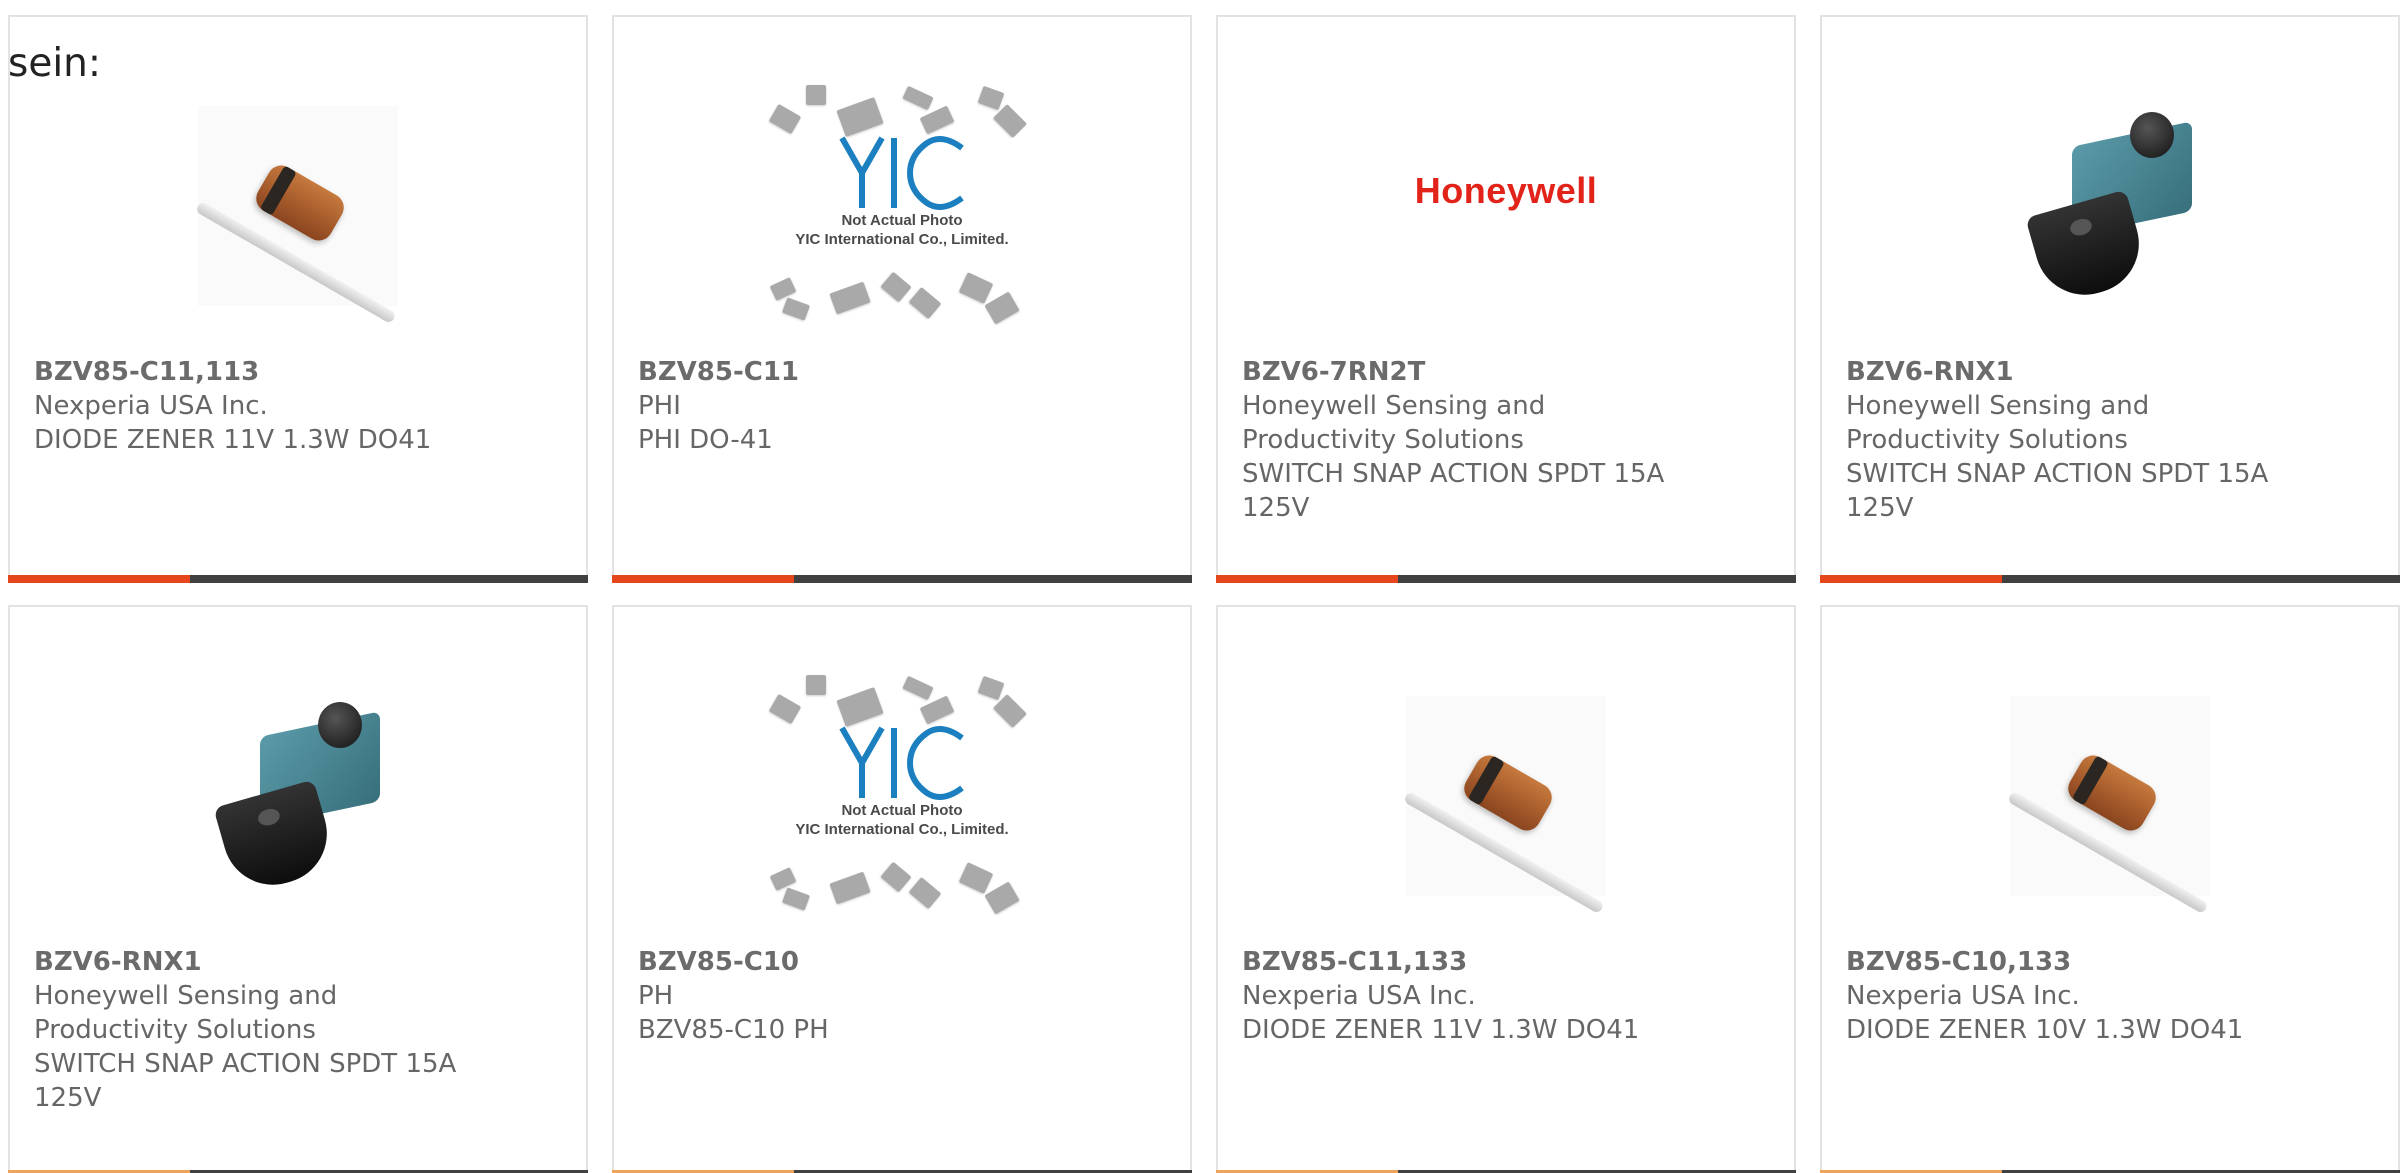  What do you see at coordinates (705, 440) in the screenshot?
I see `description: PHI DO-41` at bounding box center [705, 440].